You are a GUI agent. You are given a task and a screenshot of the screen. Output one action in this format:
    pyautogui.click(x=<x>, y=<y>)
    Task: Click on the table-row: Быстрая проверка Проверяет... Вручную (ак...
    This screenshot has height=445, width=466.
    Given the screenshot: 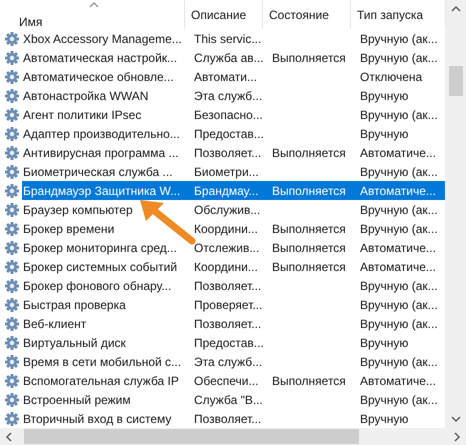 What is the action you would take?
    pyautogui.click(x=235, y=304)
    